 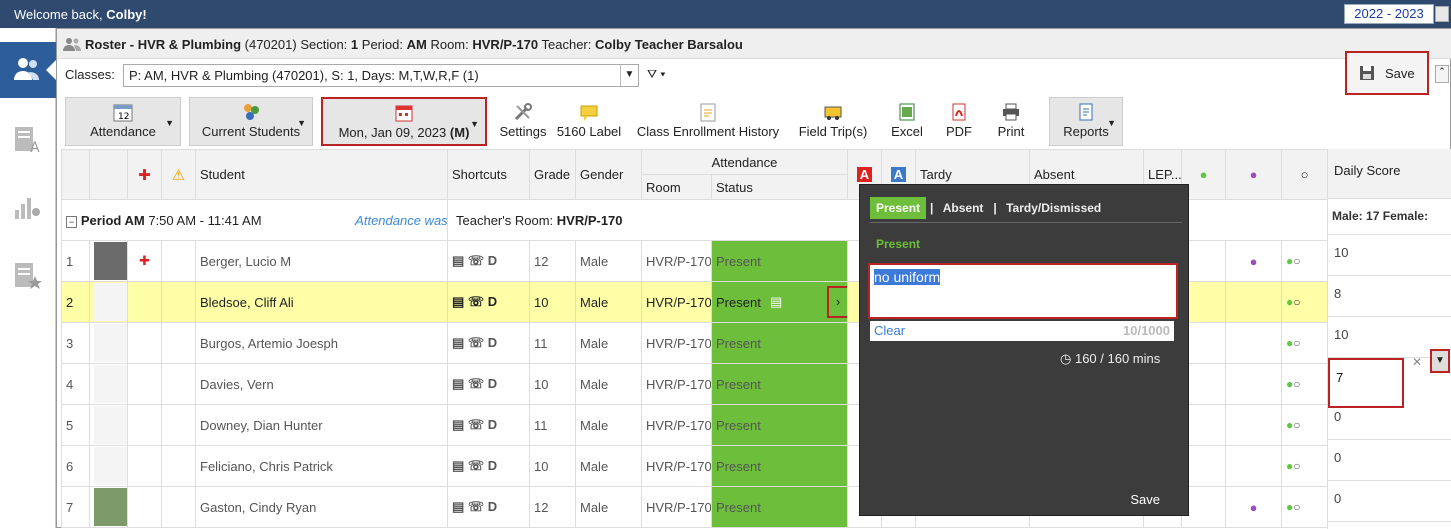 What do you see at coordinates (321, 174) in the screenshot?
I see `col-student: Student` at bounding box center [321, 174].